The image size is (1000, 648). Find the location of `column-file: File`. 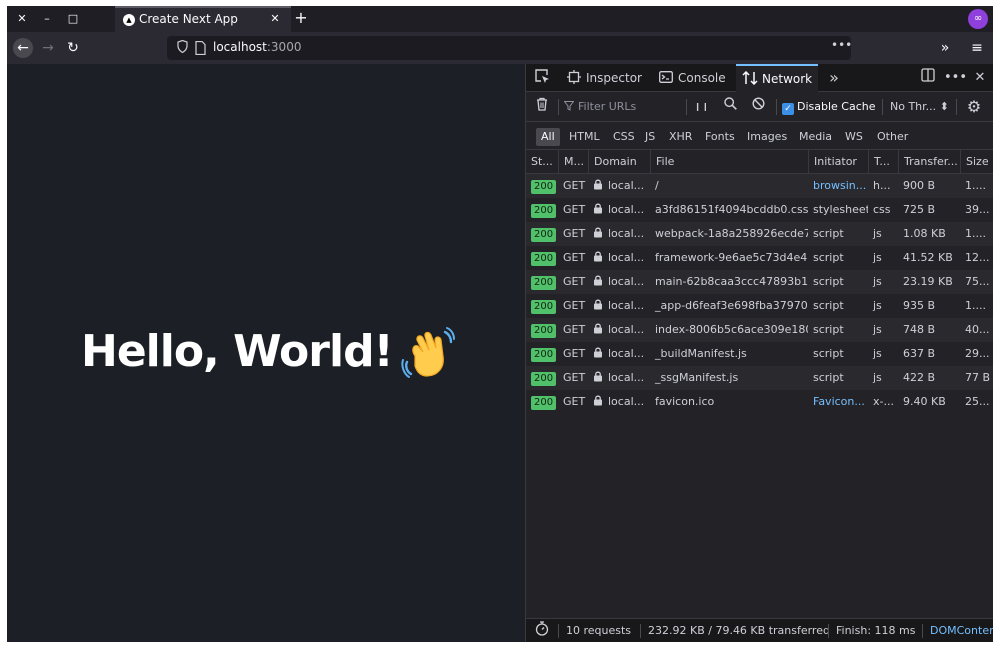

column-file: File is located at coordinates (729, 162).